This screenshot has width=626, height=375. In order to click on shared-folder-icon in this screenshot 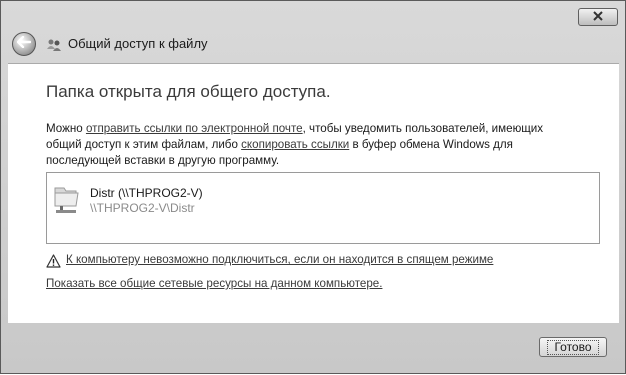, I will do `click(68, 198)`.